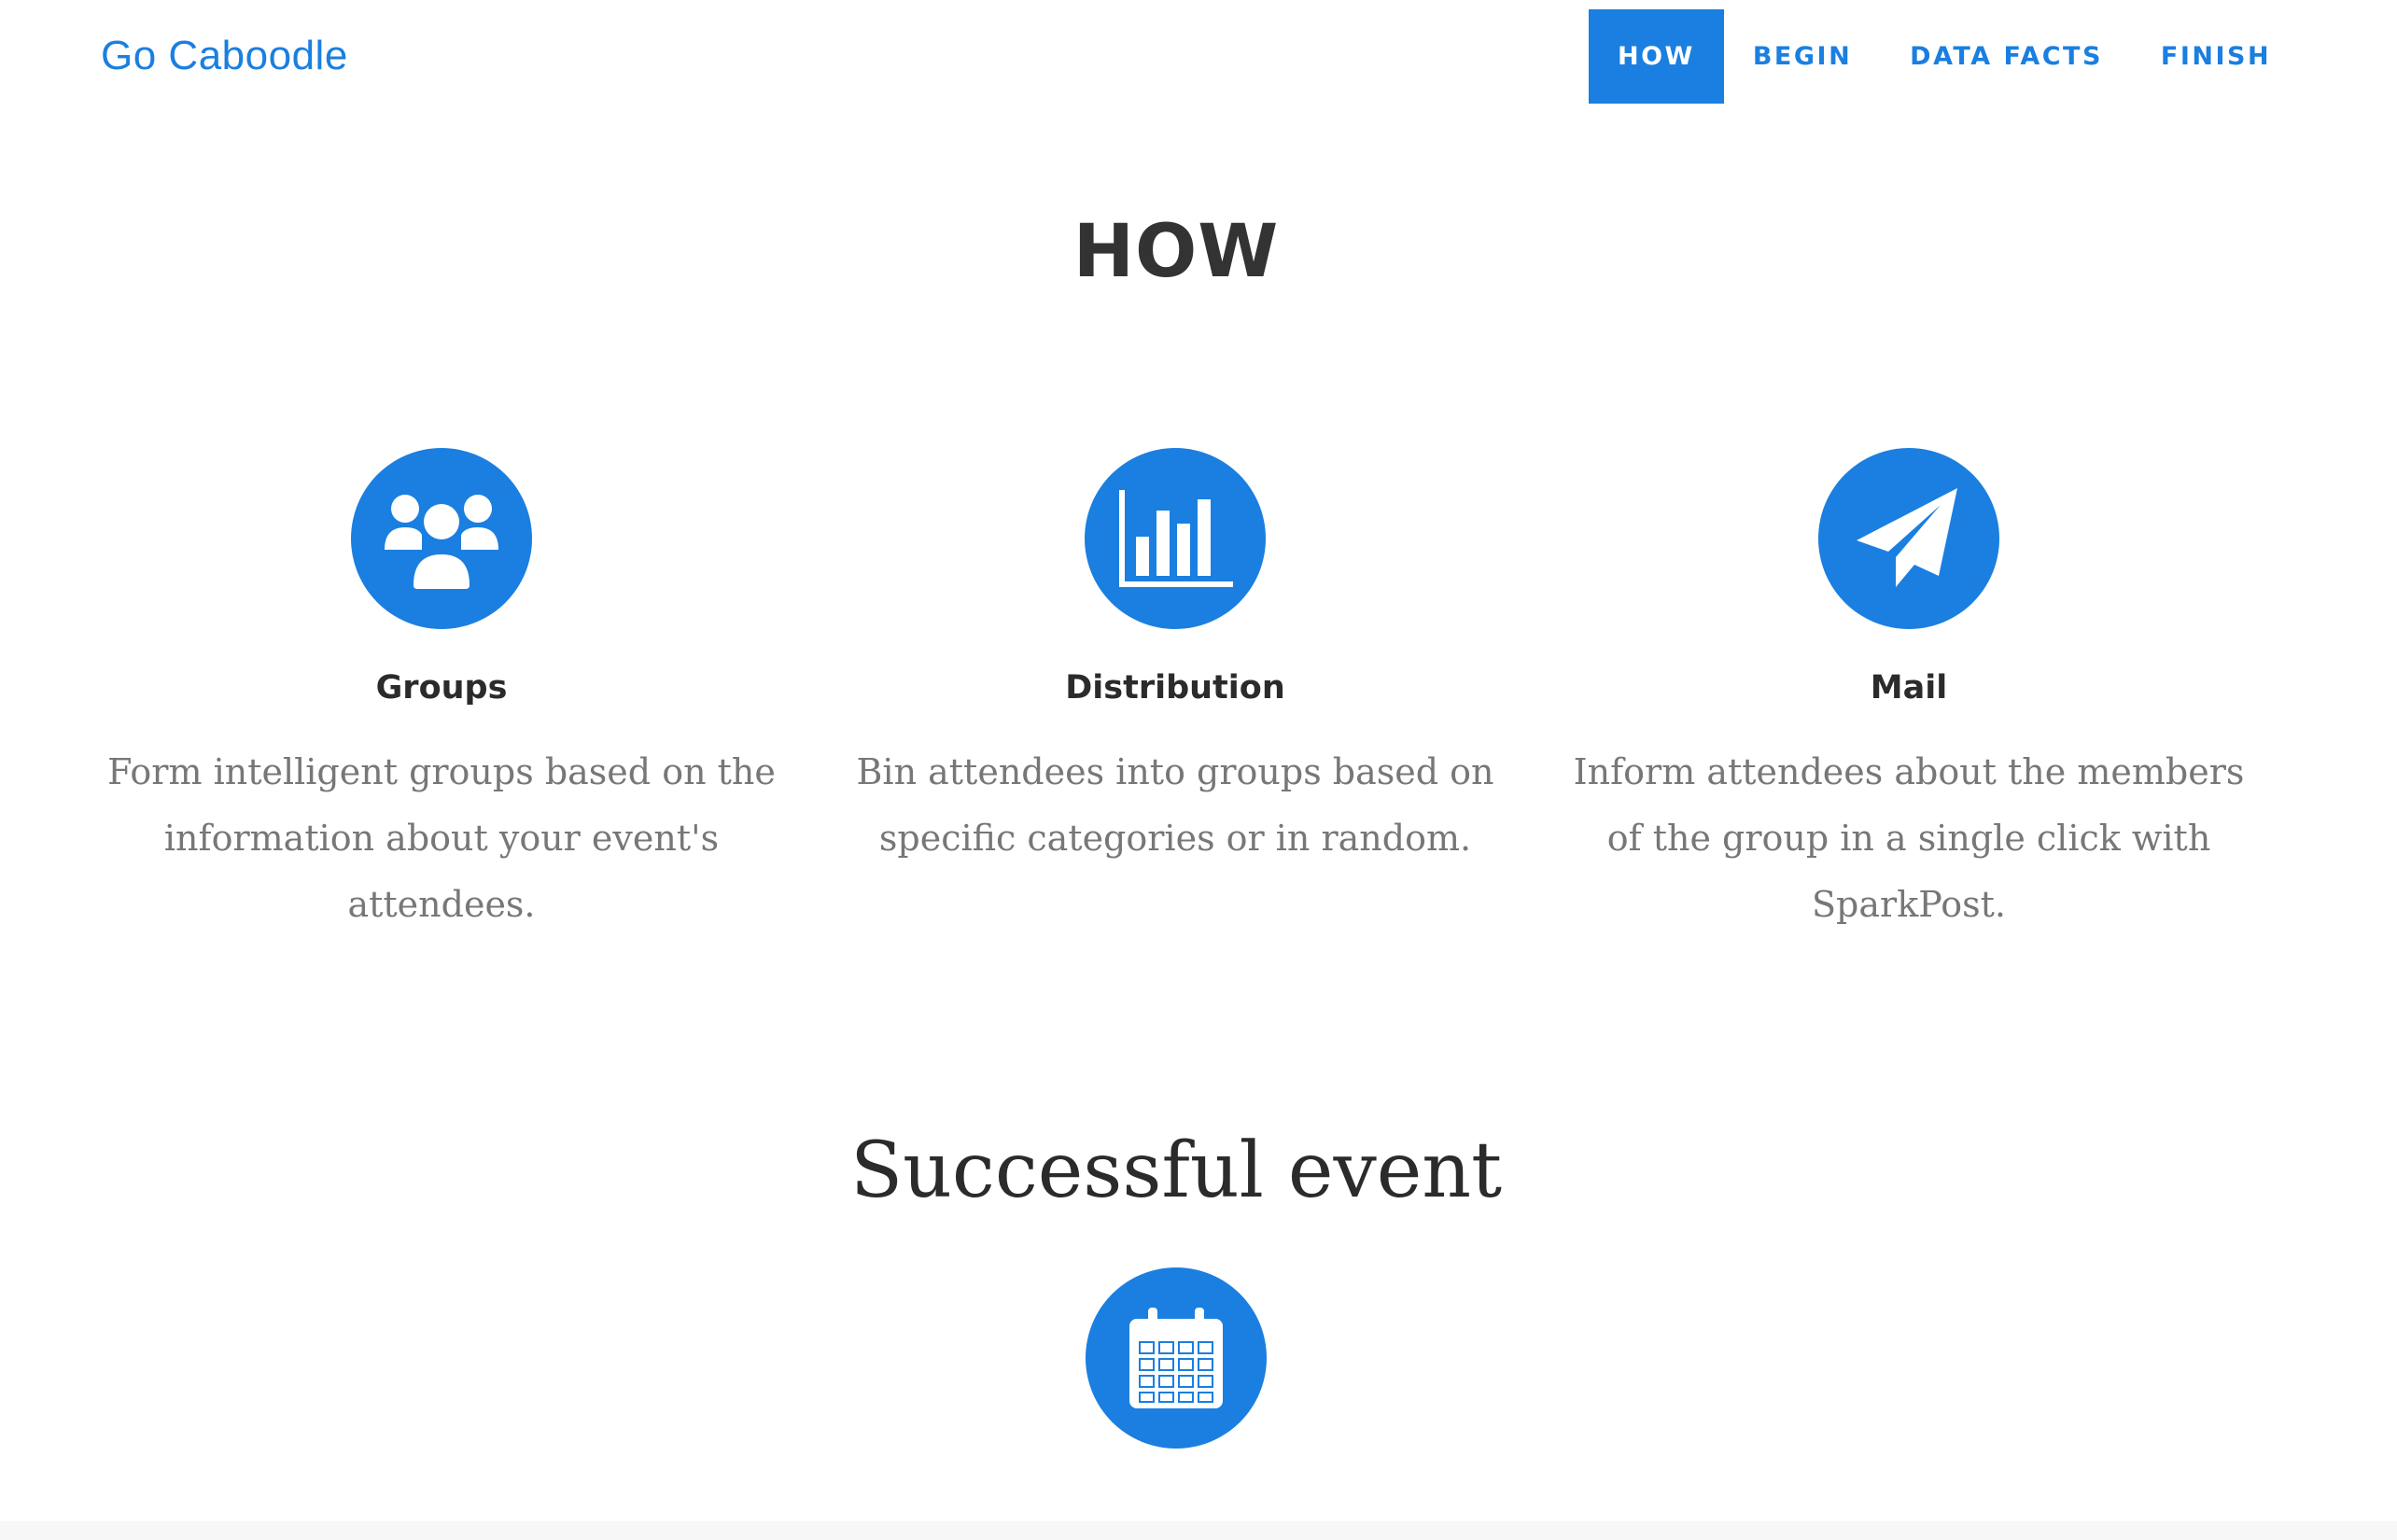  Describe the element at coordinates (1802, 56) in the screenshot. I see `nav-item-begin: BEGIN` at that location.